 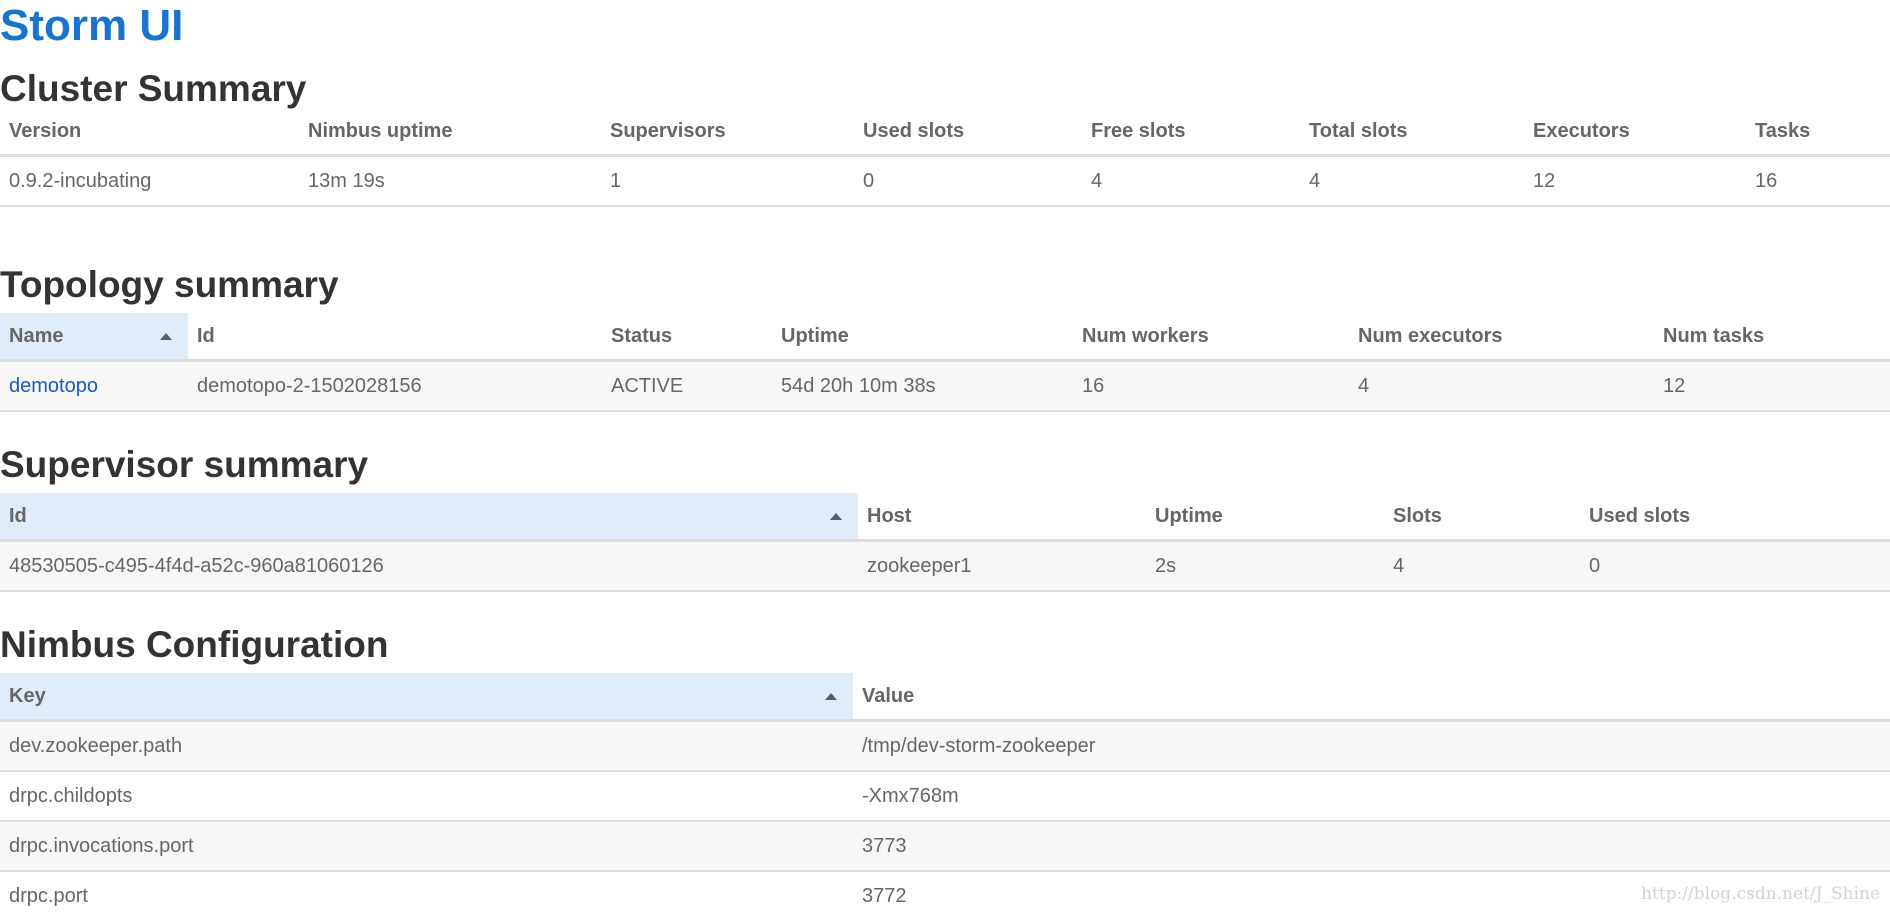 I want to click on cell-key: drpc.invocations.port, so click(x=426, y=846).